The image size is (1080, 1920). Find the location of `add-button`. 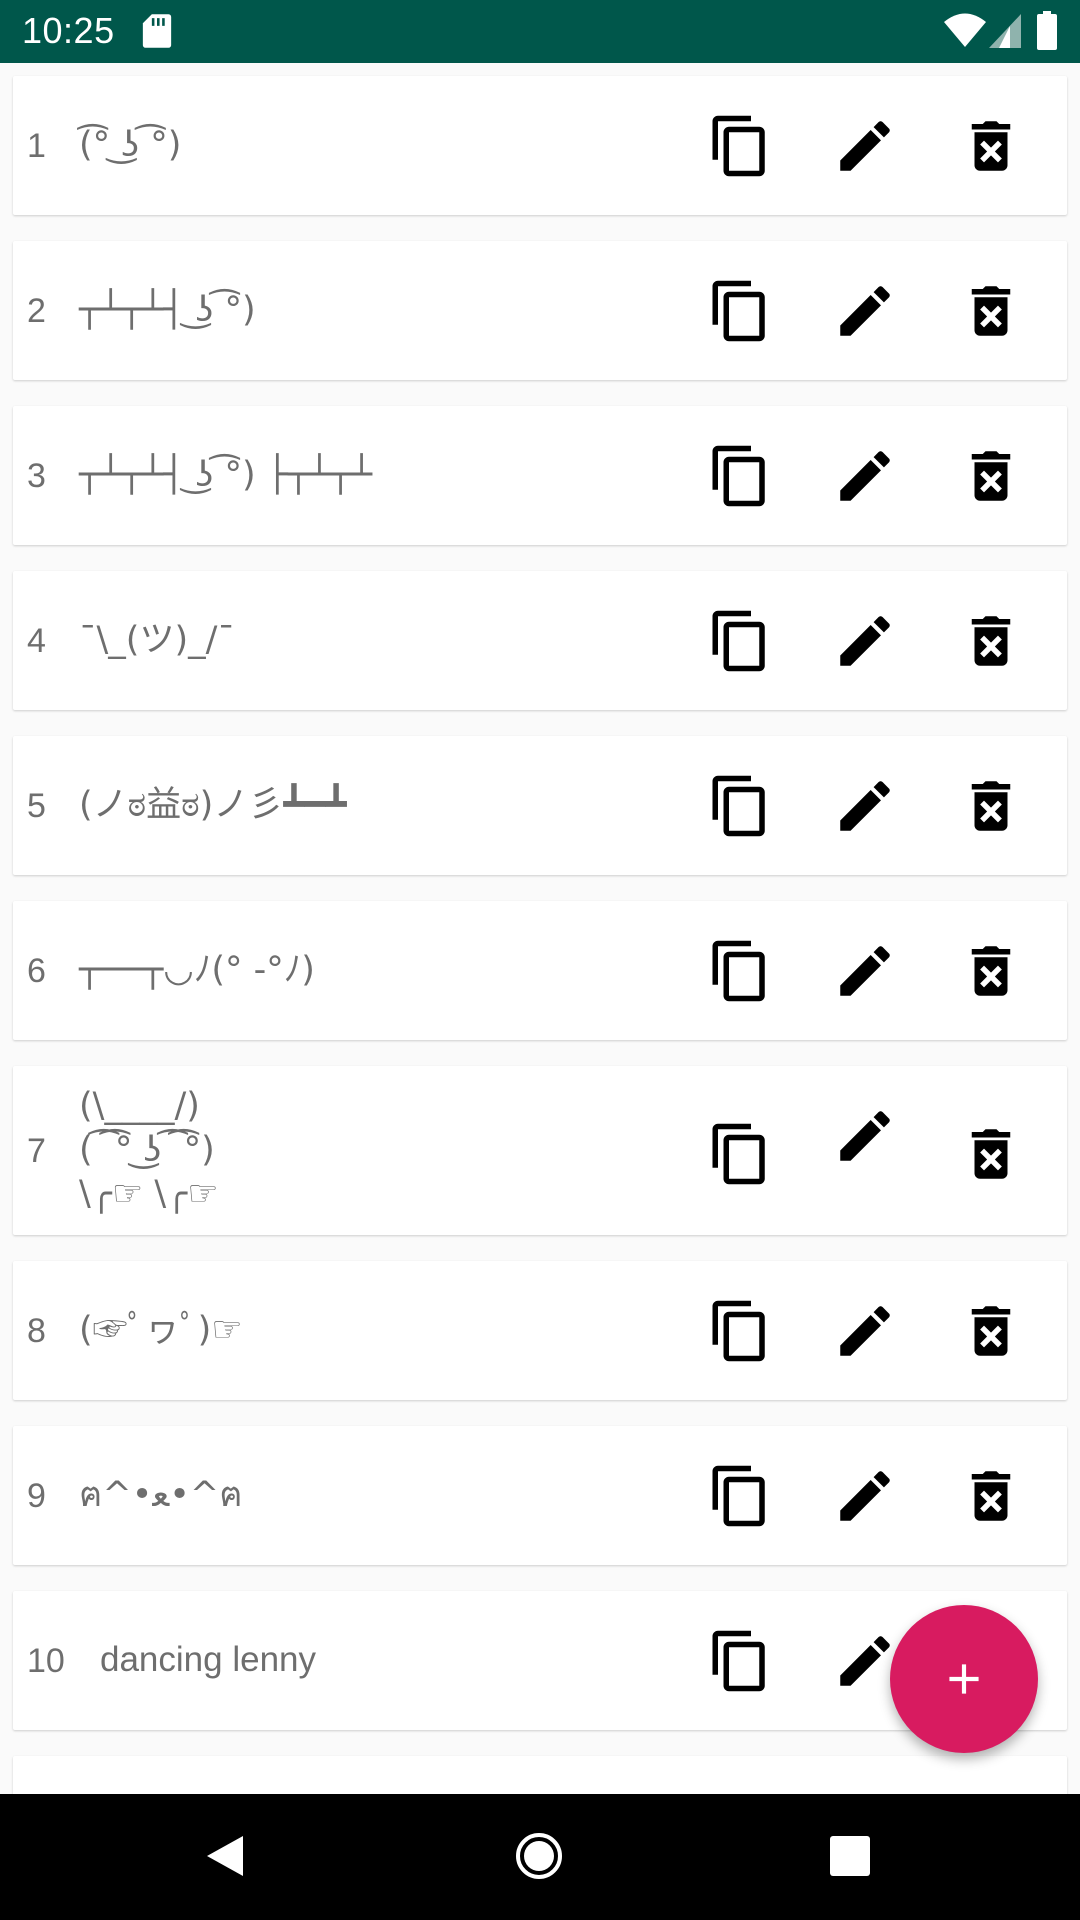

add-button is located at coordinates (964, 1679).